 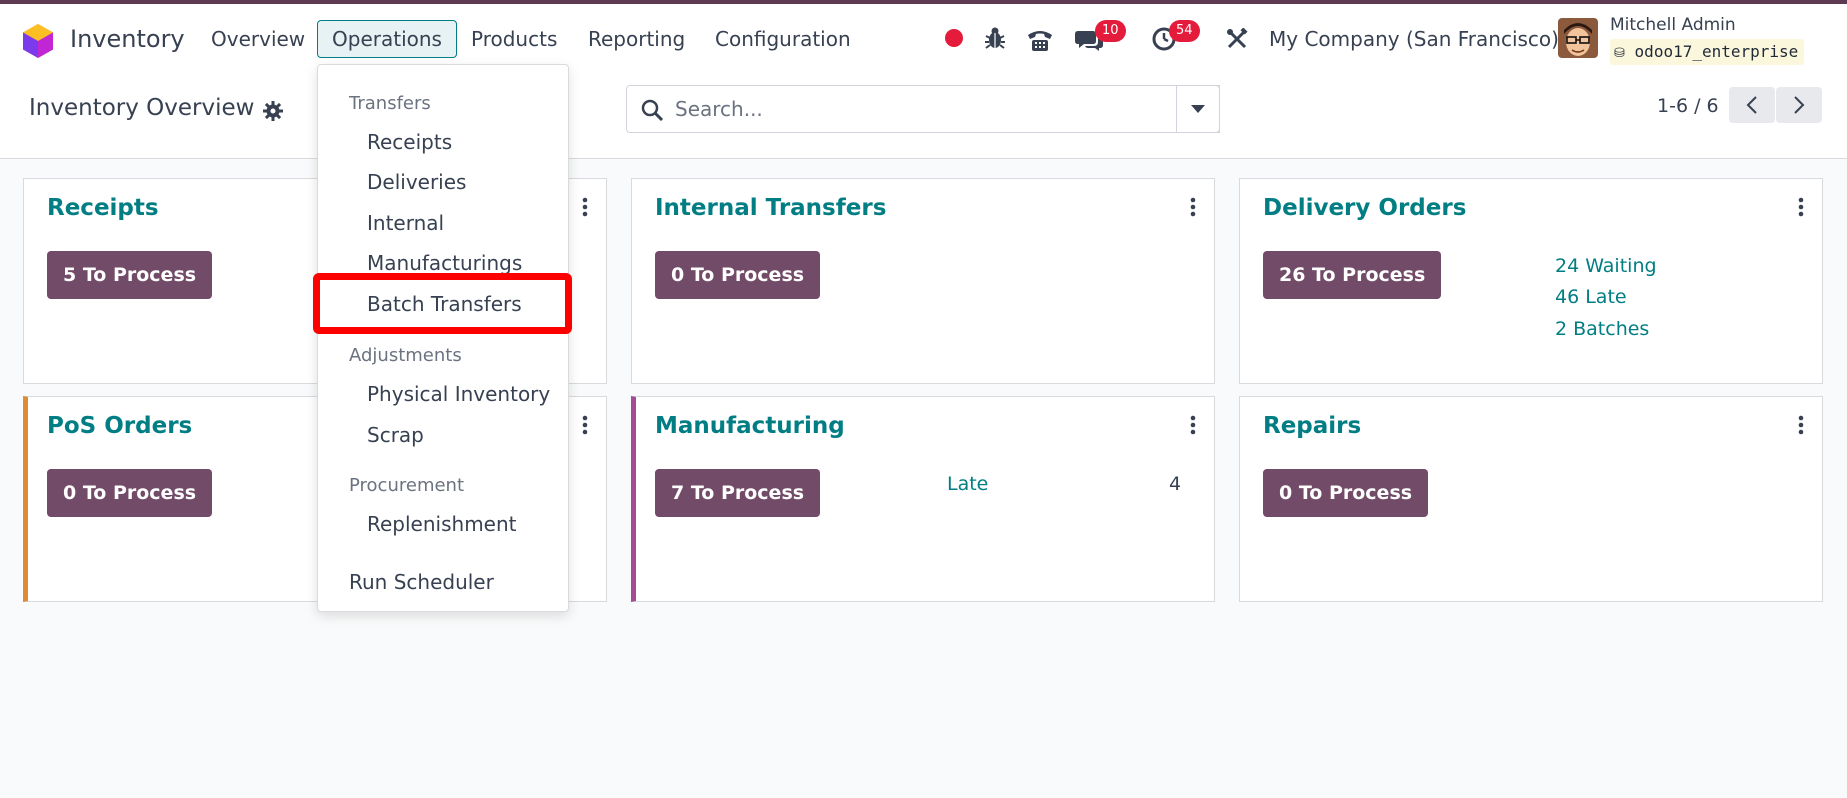 What do you see at coordinates (119, 426) in the screenshot?
I see `card-title: PoS Orders` at bounding box center [119, 426].